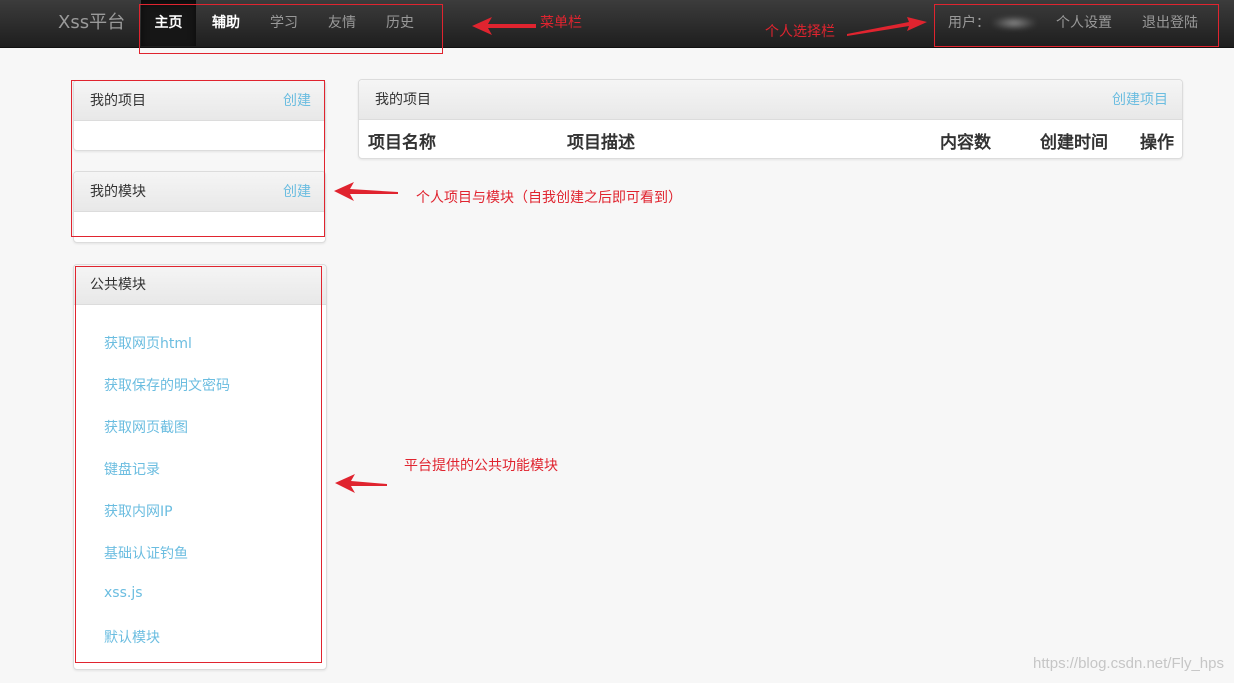  I want to click on nav-learn: 学习, so click(284, 23).